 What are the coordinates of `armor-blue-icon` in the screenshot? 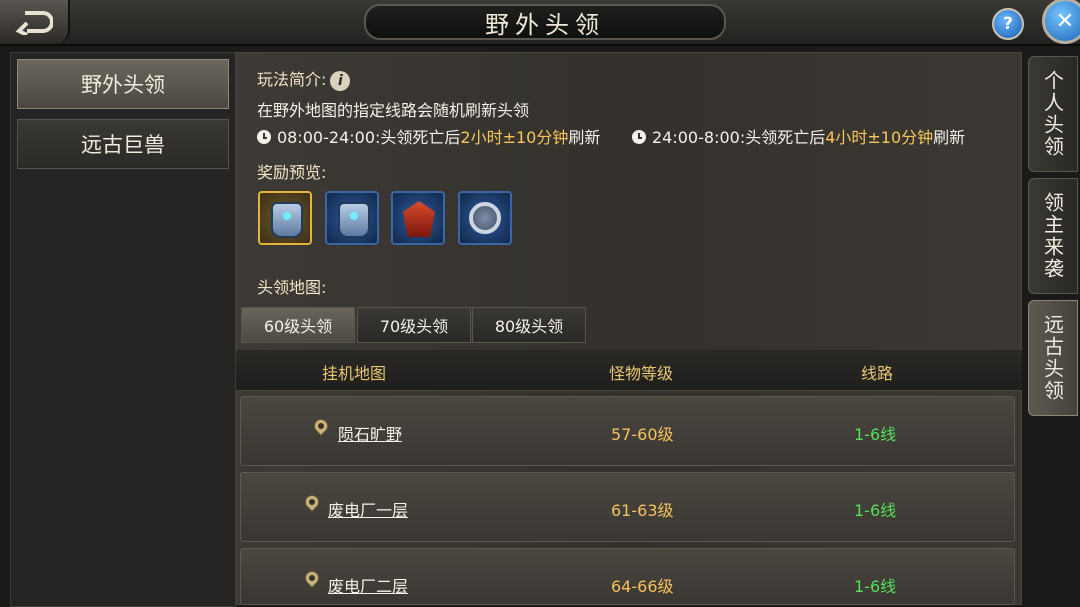 It's located at (354, 220).